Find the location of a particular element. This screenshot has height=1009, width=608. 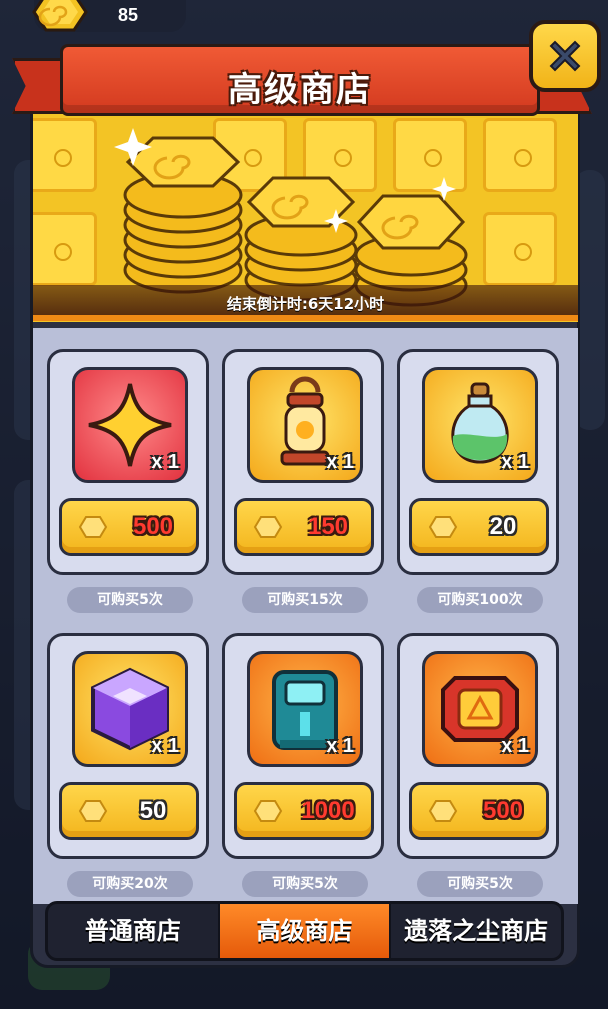

item-card-lantern: x 1 150 is located at coordinates (303, 462).